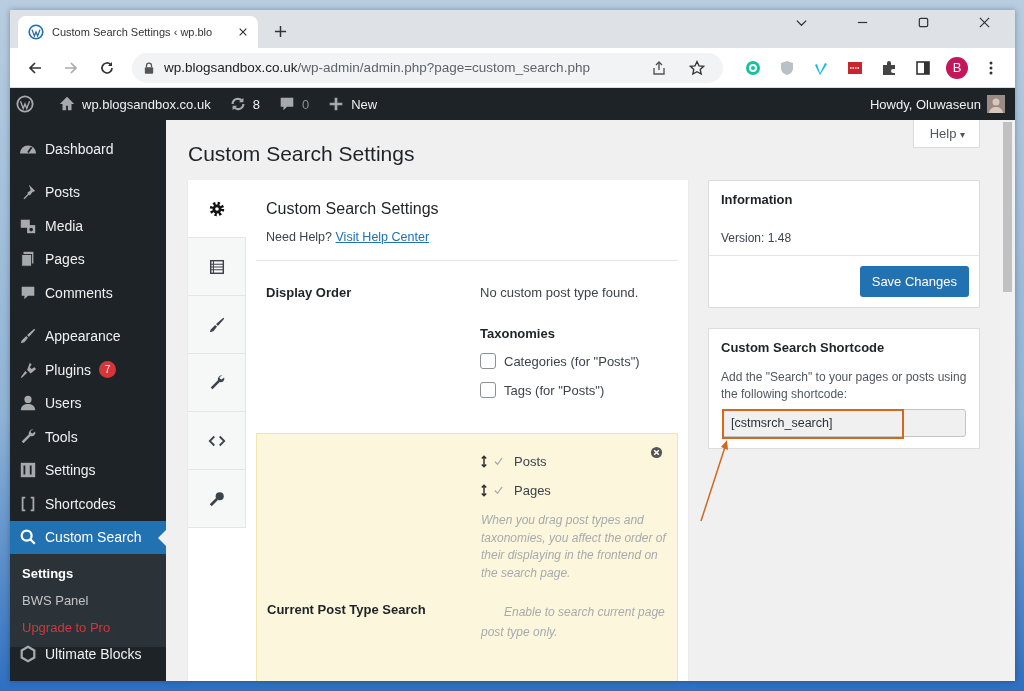 The image size is (1024, 691). What do you see at coordinates (88, 293) in the screenshot?
I see `sidebar-item: Comments` at bounding box center [88, 293].